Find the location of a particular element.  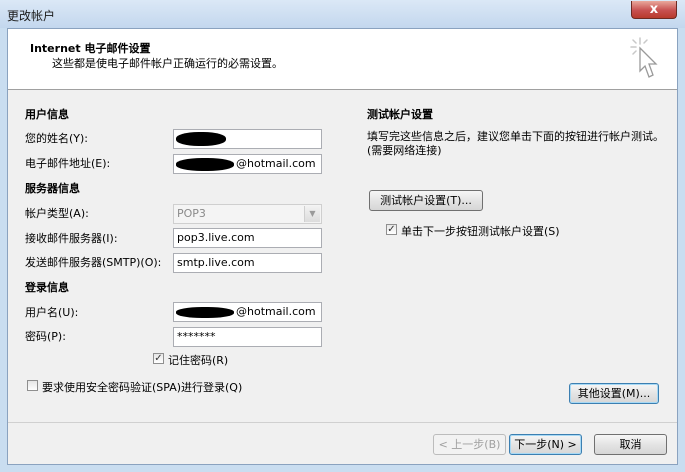

account-type-select: POP3 ▼ is located at coordinates (247, 214).